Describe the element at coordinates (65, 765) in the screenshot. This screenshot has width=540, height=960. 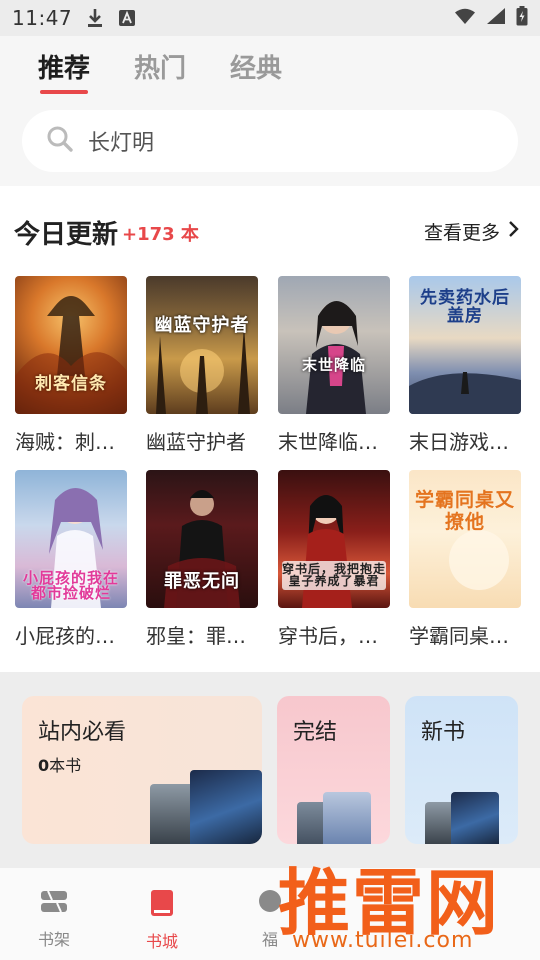
I see `category-count-unit: 本书` at that location.